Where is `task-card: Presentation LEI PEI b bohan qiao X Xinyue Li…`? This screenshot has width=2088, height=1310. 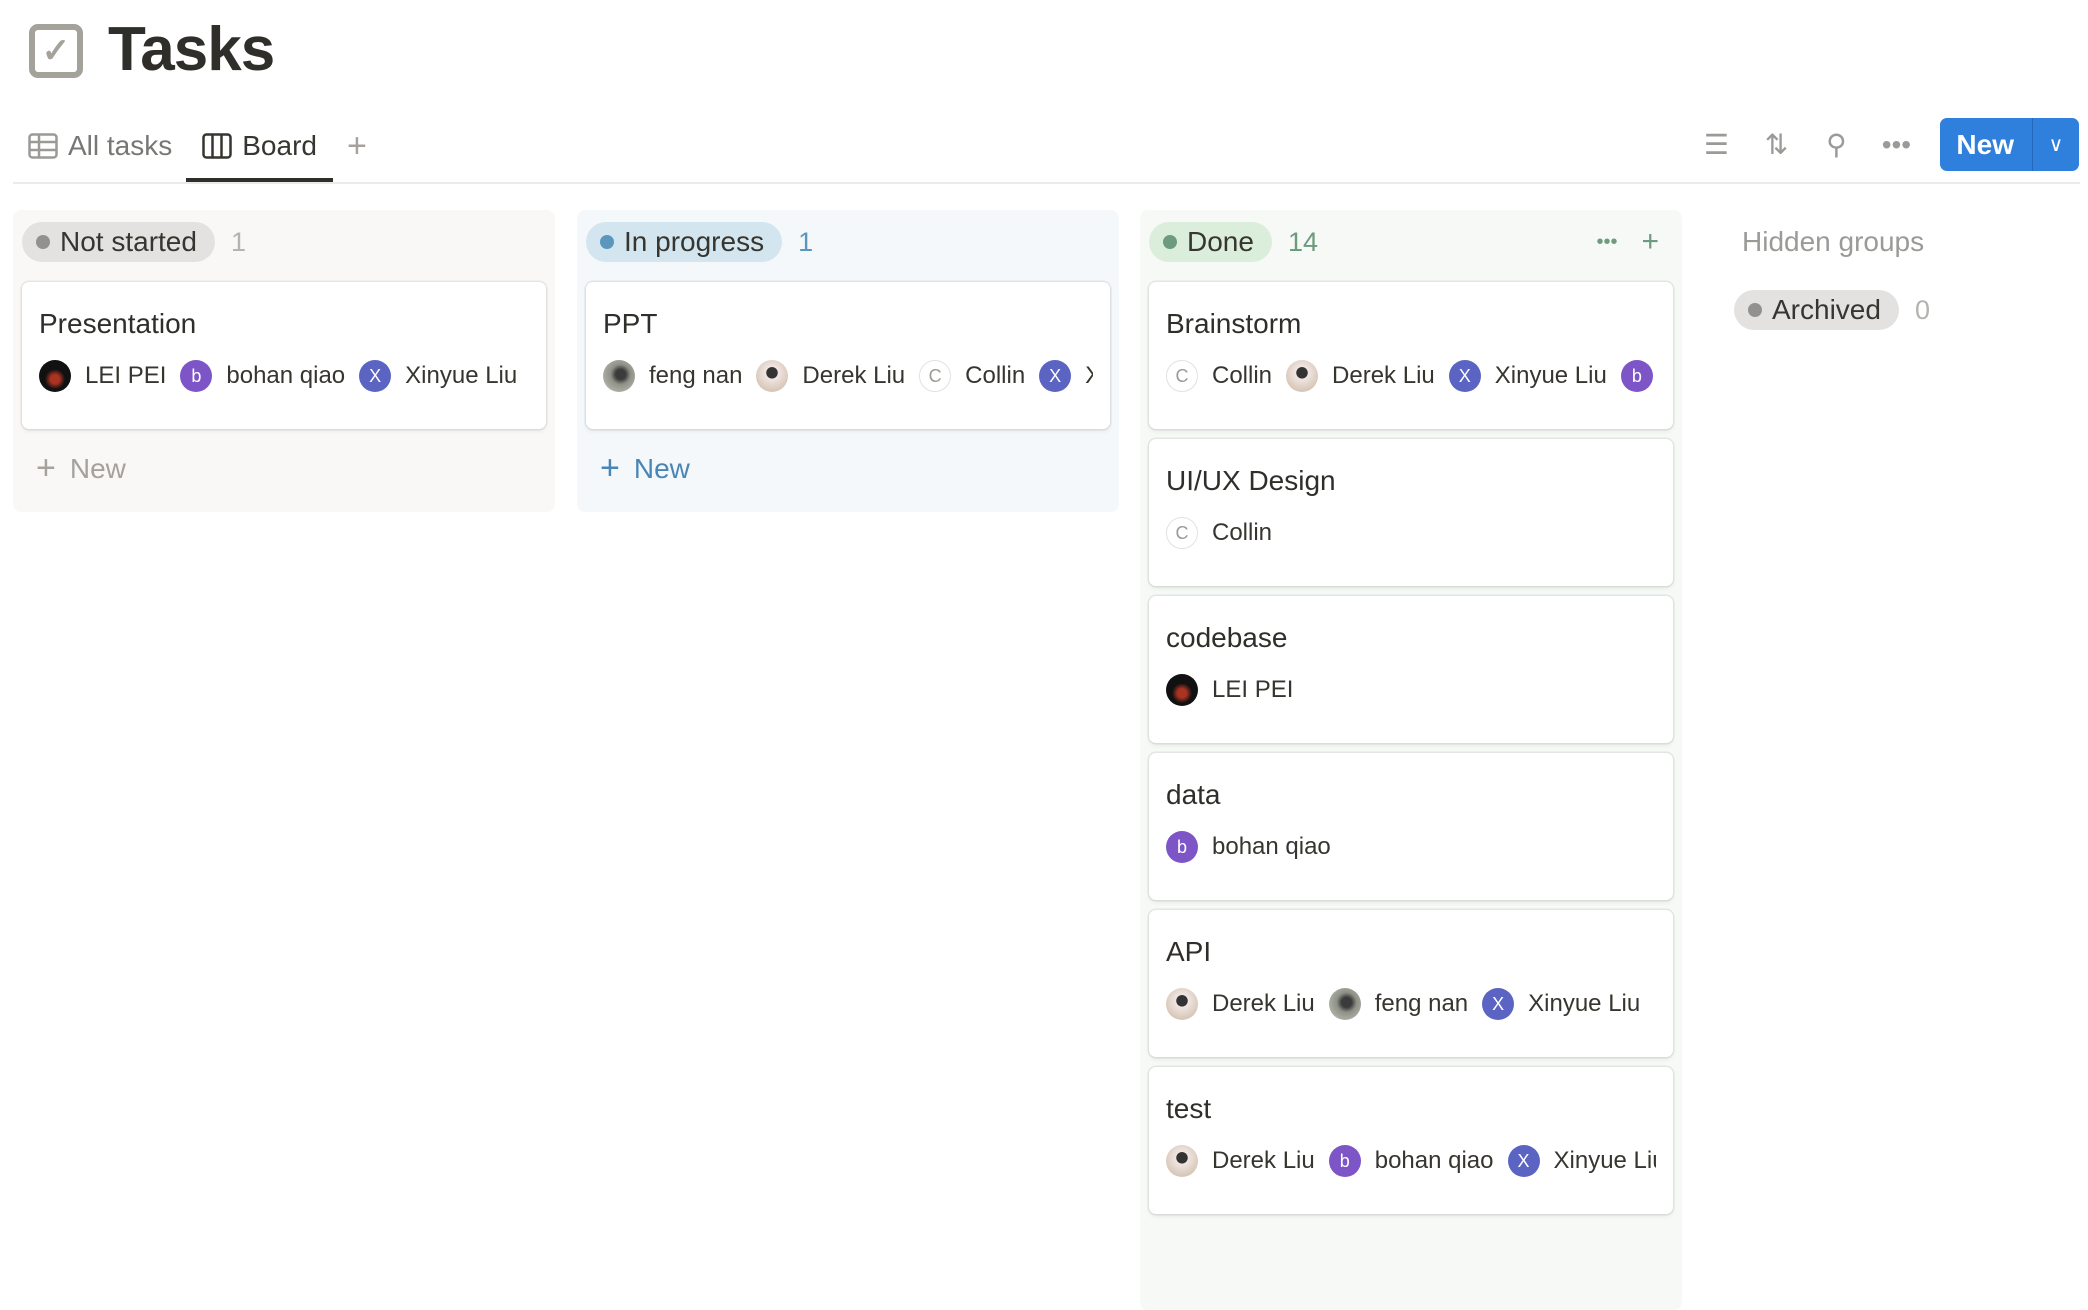
task-card: Presentation LEI PEI b bohan qiao X Xinyue Li… is located at coordinates (284, 355).